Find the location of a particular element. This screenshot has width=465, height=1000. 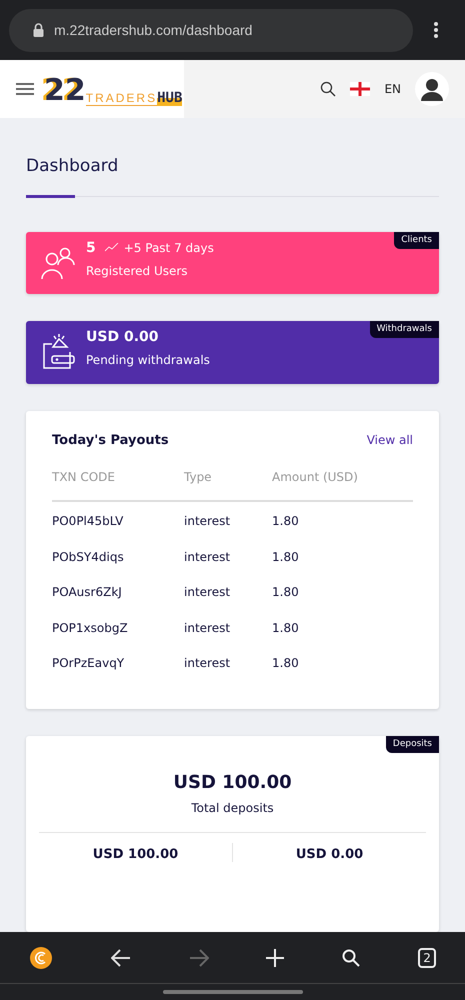

language-label: EN is located at coordinates (392, 89).